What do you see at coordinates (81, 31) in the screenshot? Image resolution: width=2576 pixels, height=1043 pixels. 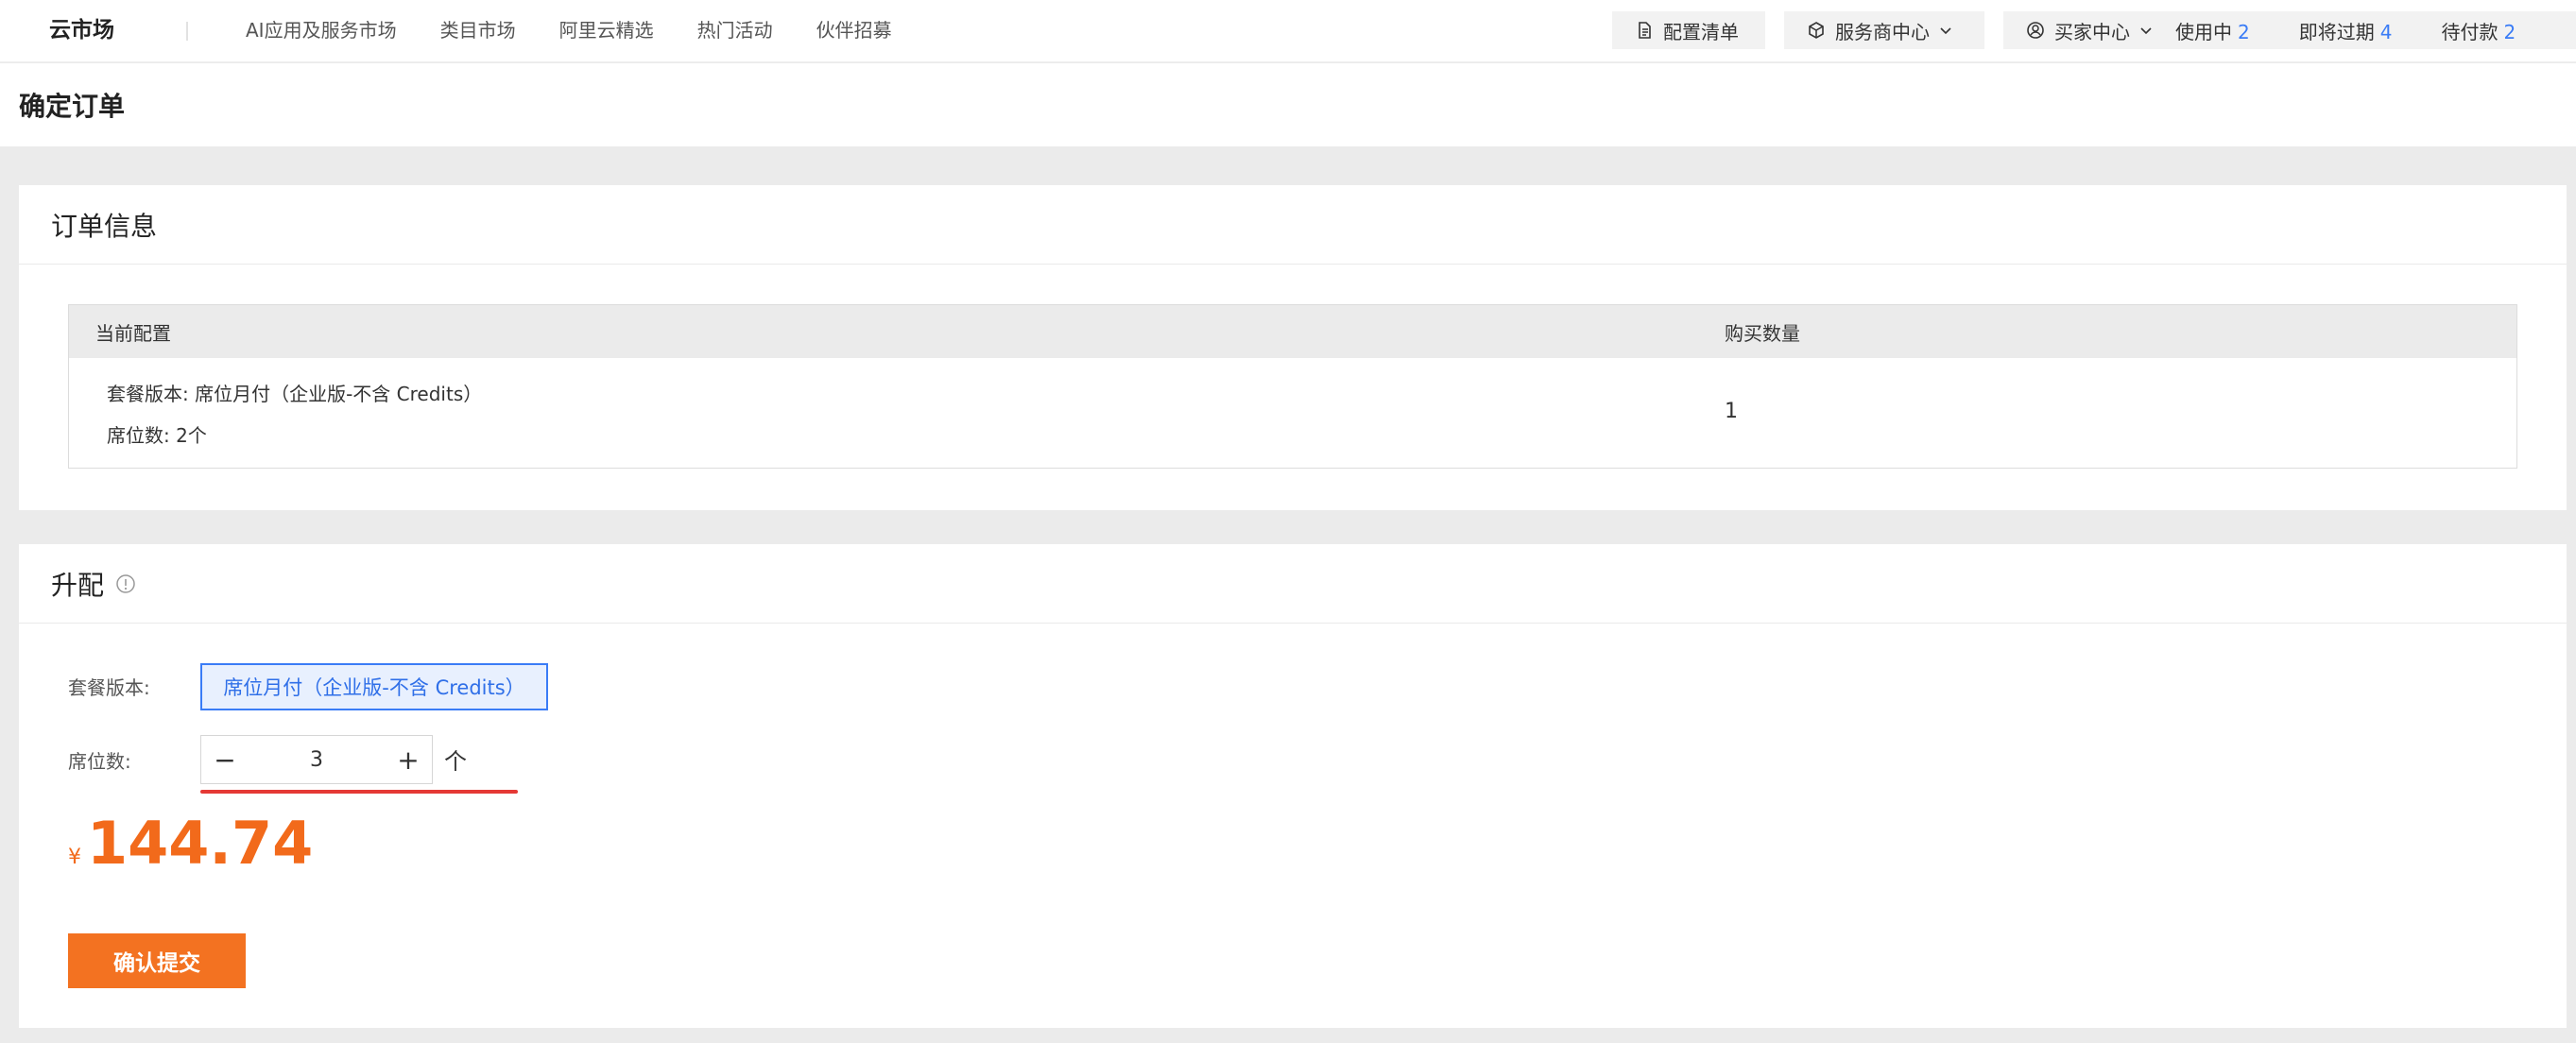 I see `brand-logo: 云市场` at bounding box center [81, 31].